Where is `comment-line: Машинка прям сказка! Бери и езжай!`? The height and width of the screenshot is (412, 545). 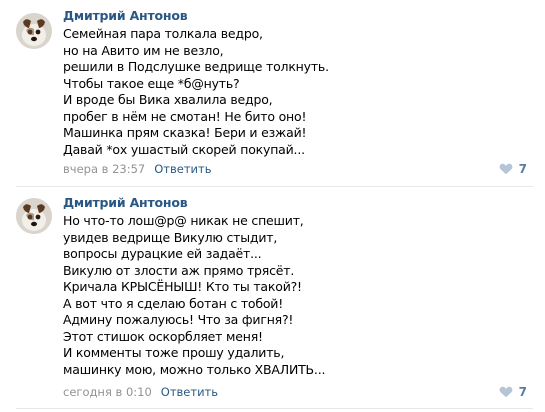 comment-line: Машинка прям сказка! Бери и езжай! is located at coordinates (185, 132).